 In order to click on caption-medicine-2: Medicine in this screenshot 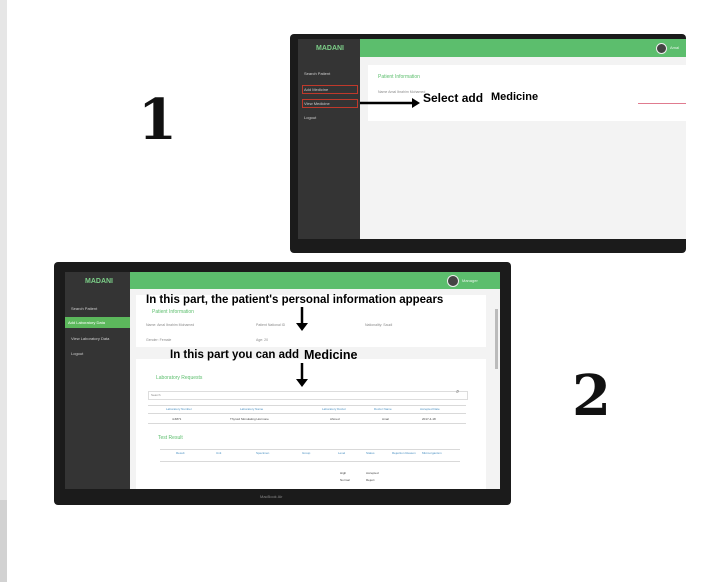, I will do `click(331, 355)`.